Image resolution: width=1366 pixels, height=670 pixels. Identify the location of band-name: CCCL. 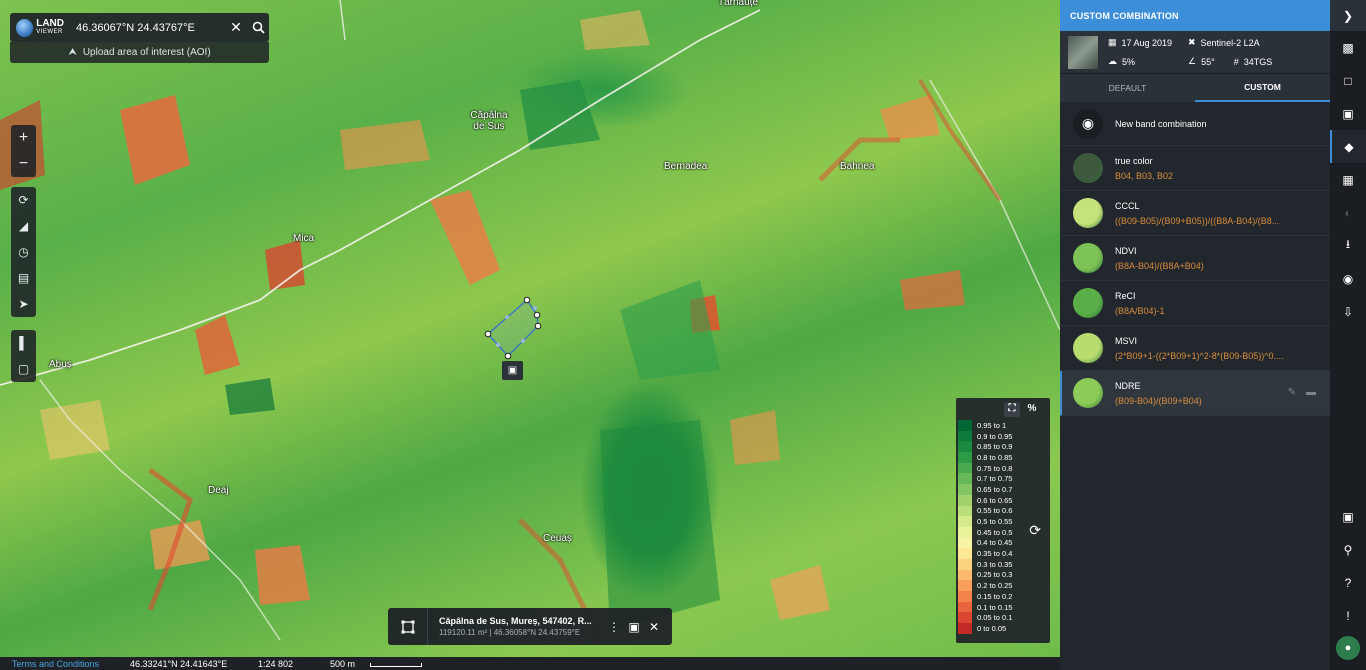
(1127, 205).